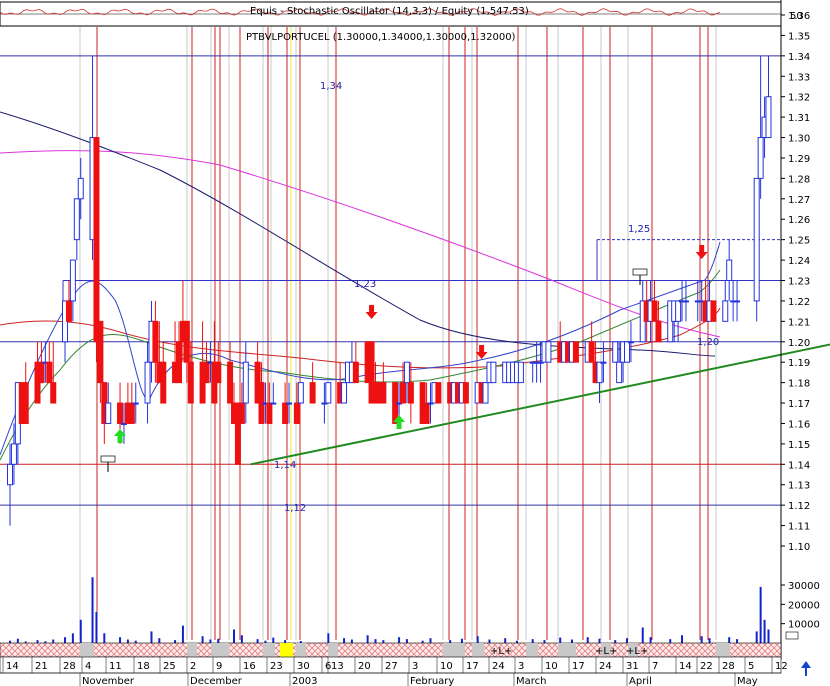 This screenshot has width=830, height=686. I want to click on annotation-1-14: 1,14, so click(285, 465).